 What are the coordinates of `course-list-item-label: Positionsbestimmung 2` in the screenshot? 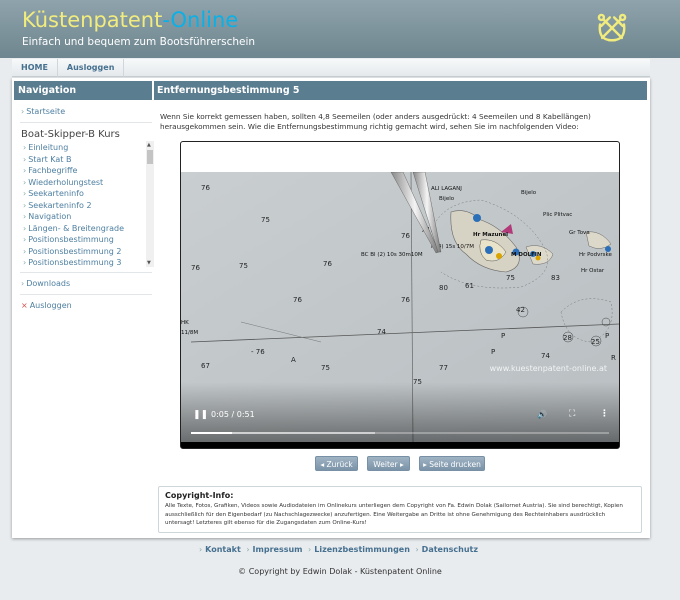 It's located at (74, 251).